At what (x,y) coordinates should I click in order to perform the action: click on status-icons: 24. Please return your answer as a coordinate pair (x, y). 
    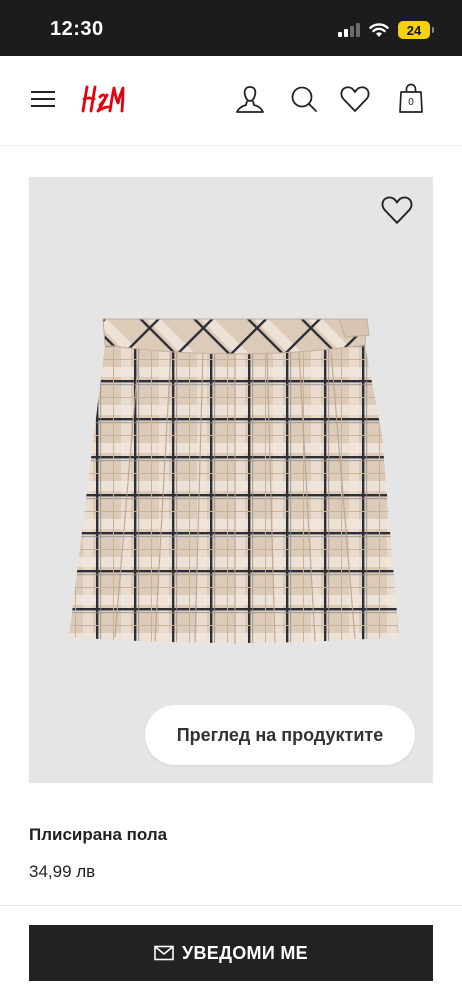
    Looking at the image, I should click on (386, 30).